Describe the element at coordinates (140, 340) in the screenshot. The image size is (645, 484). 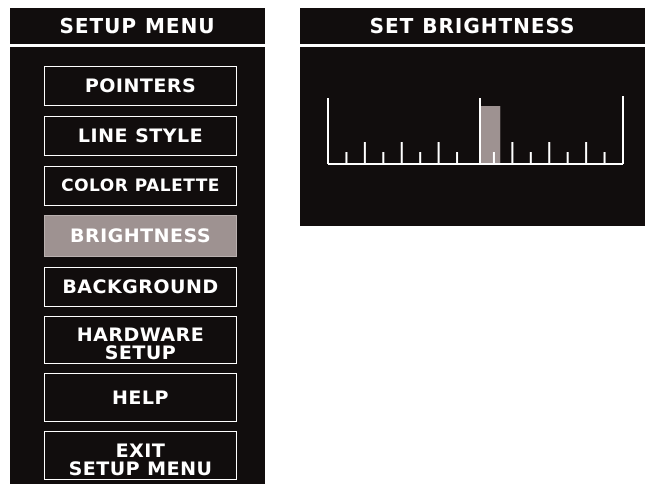
I see `hardware-setup-button: HARDWARE SETUP` at that location.